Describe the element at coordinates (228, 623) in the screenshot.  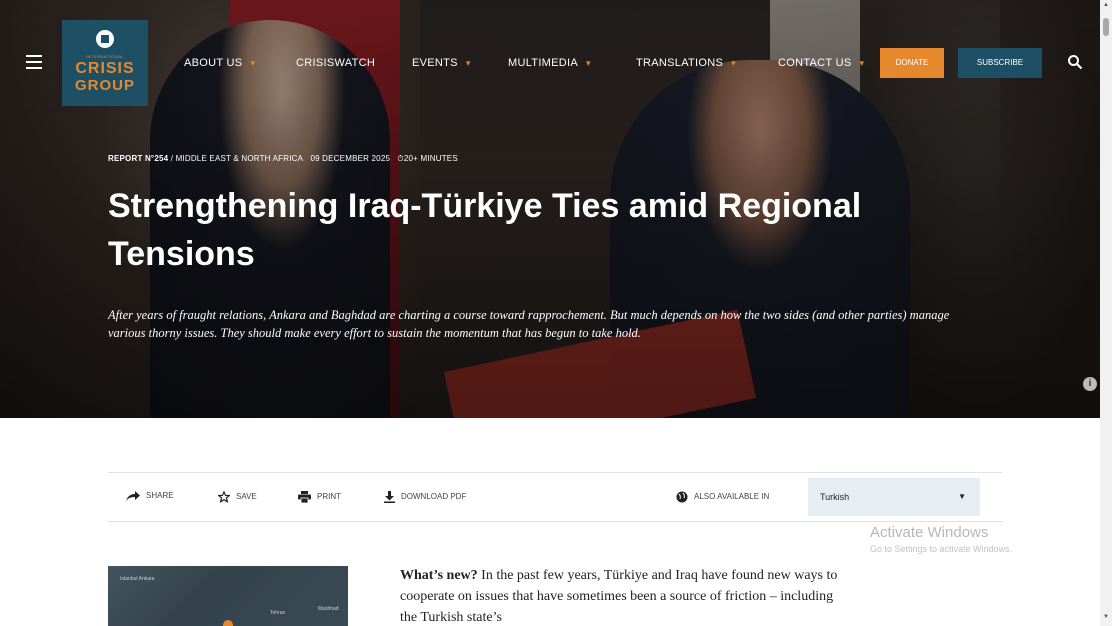
I see `map-pin-icon` at that location.